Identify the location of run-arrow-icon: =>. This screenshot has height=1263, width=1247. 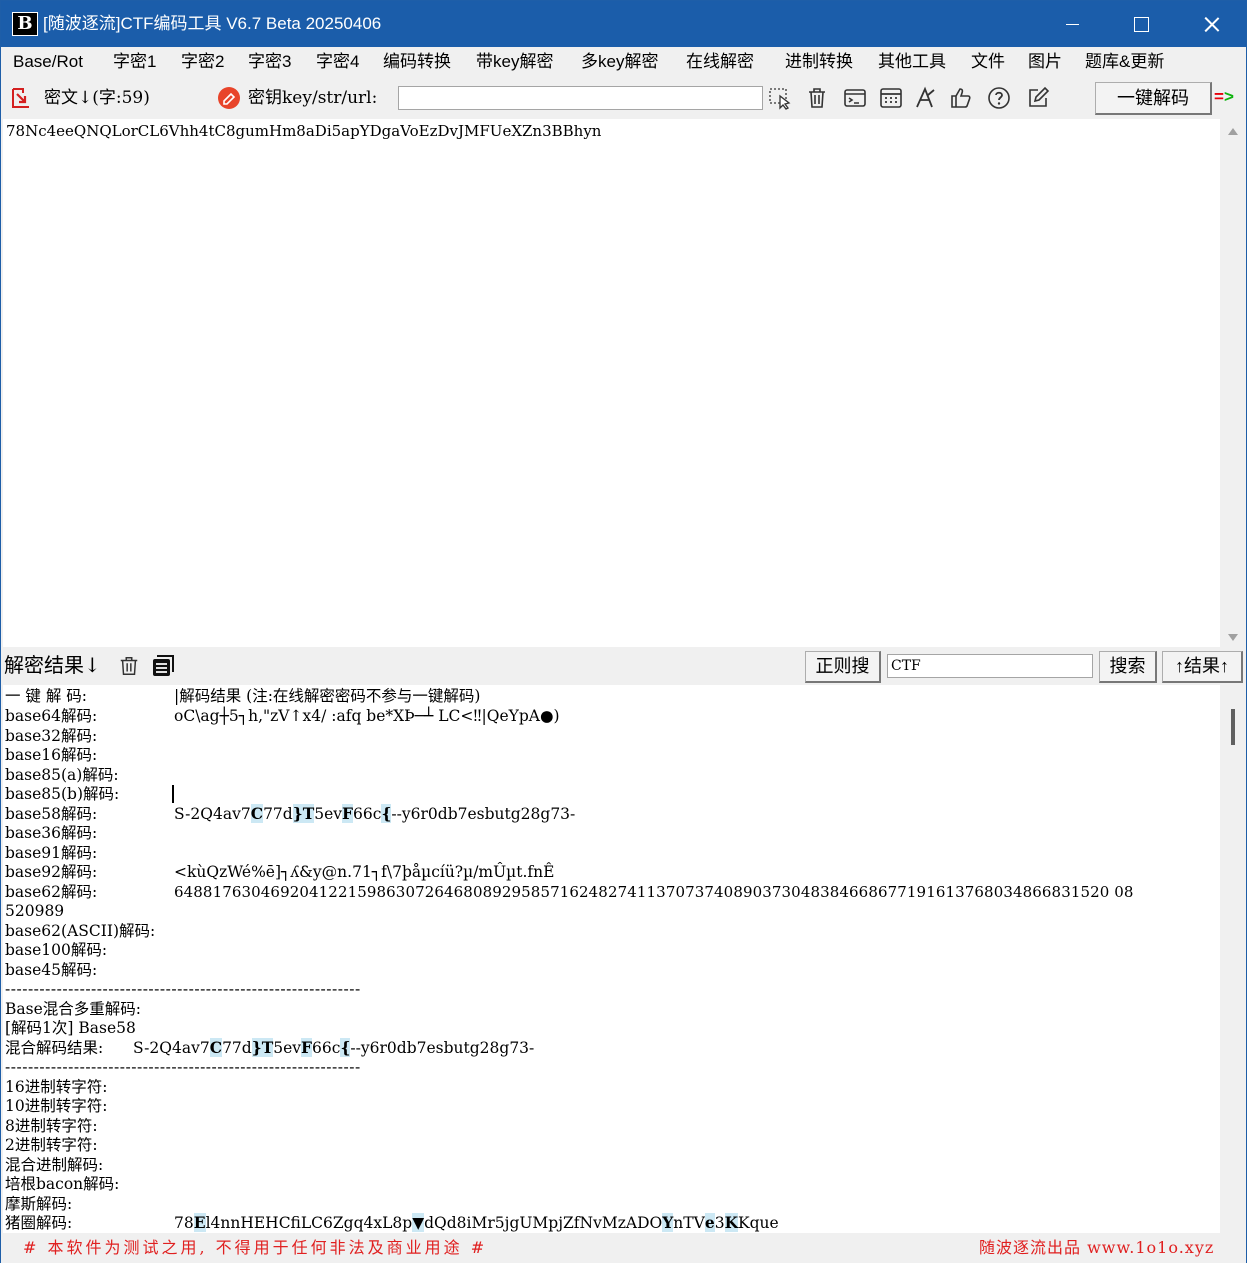
(1224, 97).